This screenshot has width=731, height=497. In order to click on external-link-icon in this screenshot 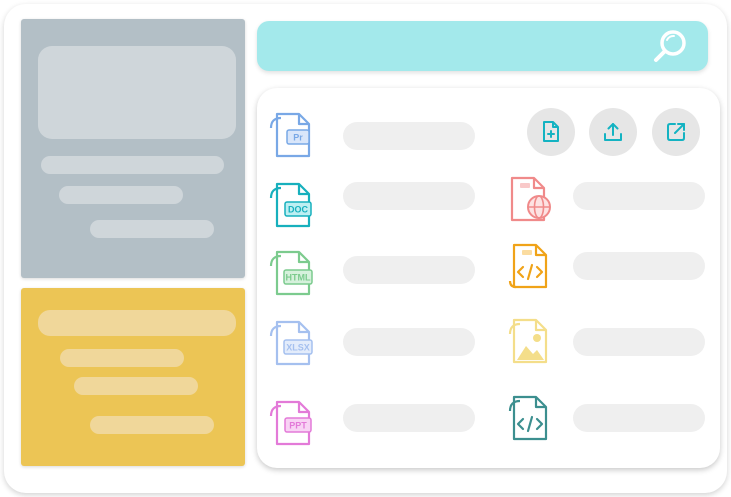, I will do `click(676, 132)`.